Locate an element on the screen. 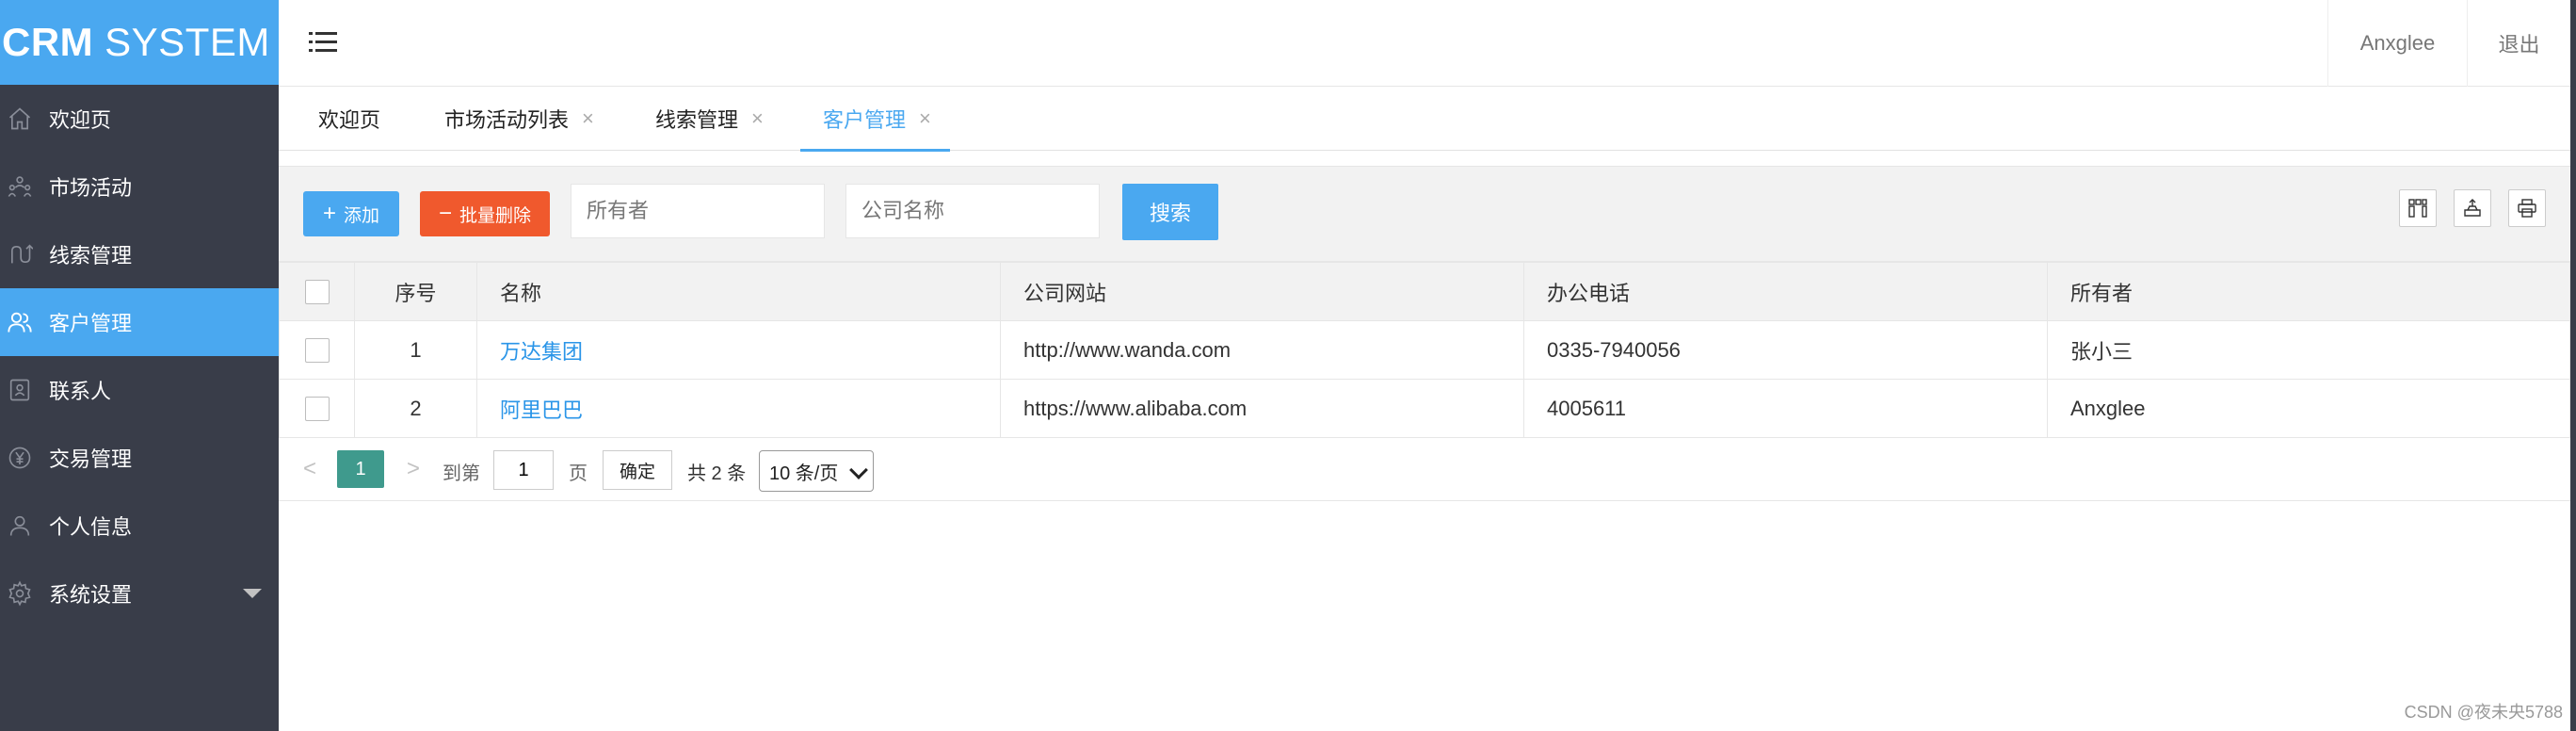 The width and height of the screenshot is (2576, 731). next-page-button: > is located at coordinates (413, 469).